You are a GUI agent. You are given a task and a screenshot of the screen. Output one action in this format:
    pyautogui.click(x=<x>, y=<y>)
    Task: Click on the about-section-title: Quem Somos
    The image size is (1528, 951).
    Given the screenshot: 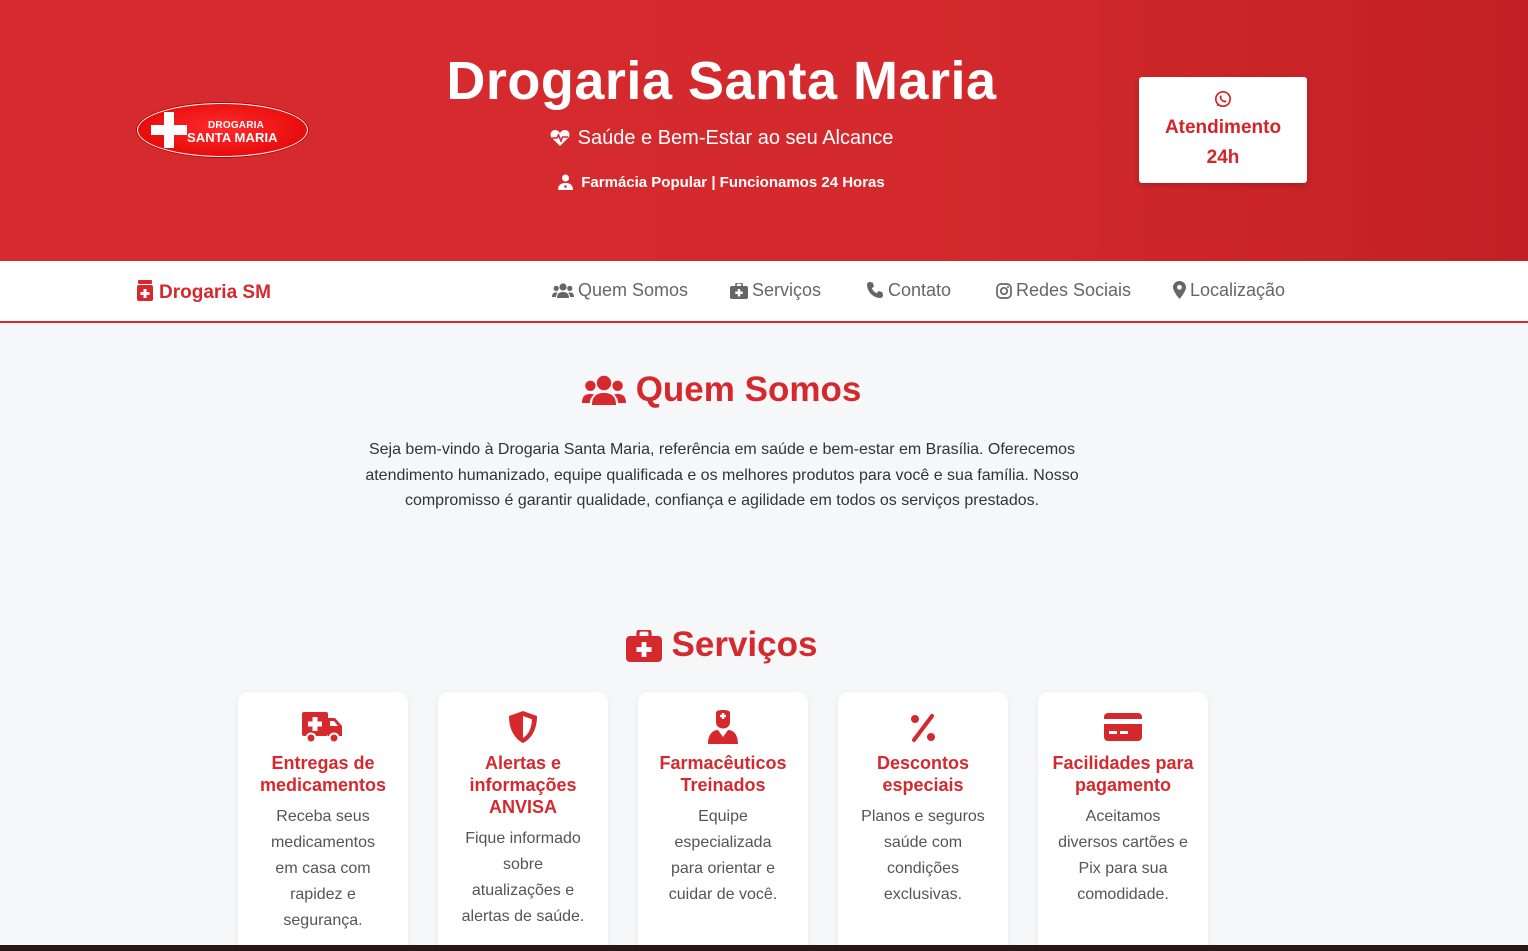 What is the action you would take?
    pyautogui.click(x=721, y=390)
    